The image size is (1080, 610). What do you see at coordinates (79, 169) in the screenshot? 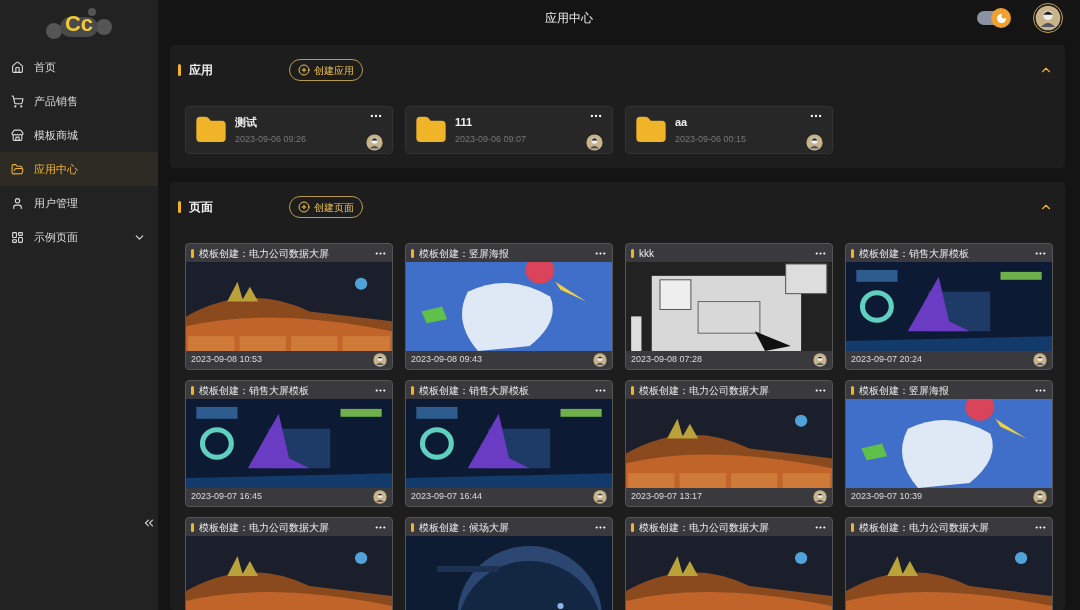
I see `sidebar-item: 应用中心` at bounding box center [79, 169].